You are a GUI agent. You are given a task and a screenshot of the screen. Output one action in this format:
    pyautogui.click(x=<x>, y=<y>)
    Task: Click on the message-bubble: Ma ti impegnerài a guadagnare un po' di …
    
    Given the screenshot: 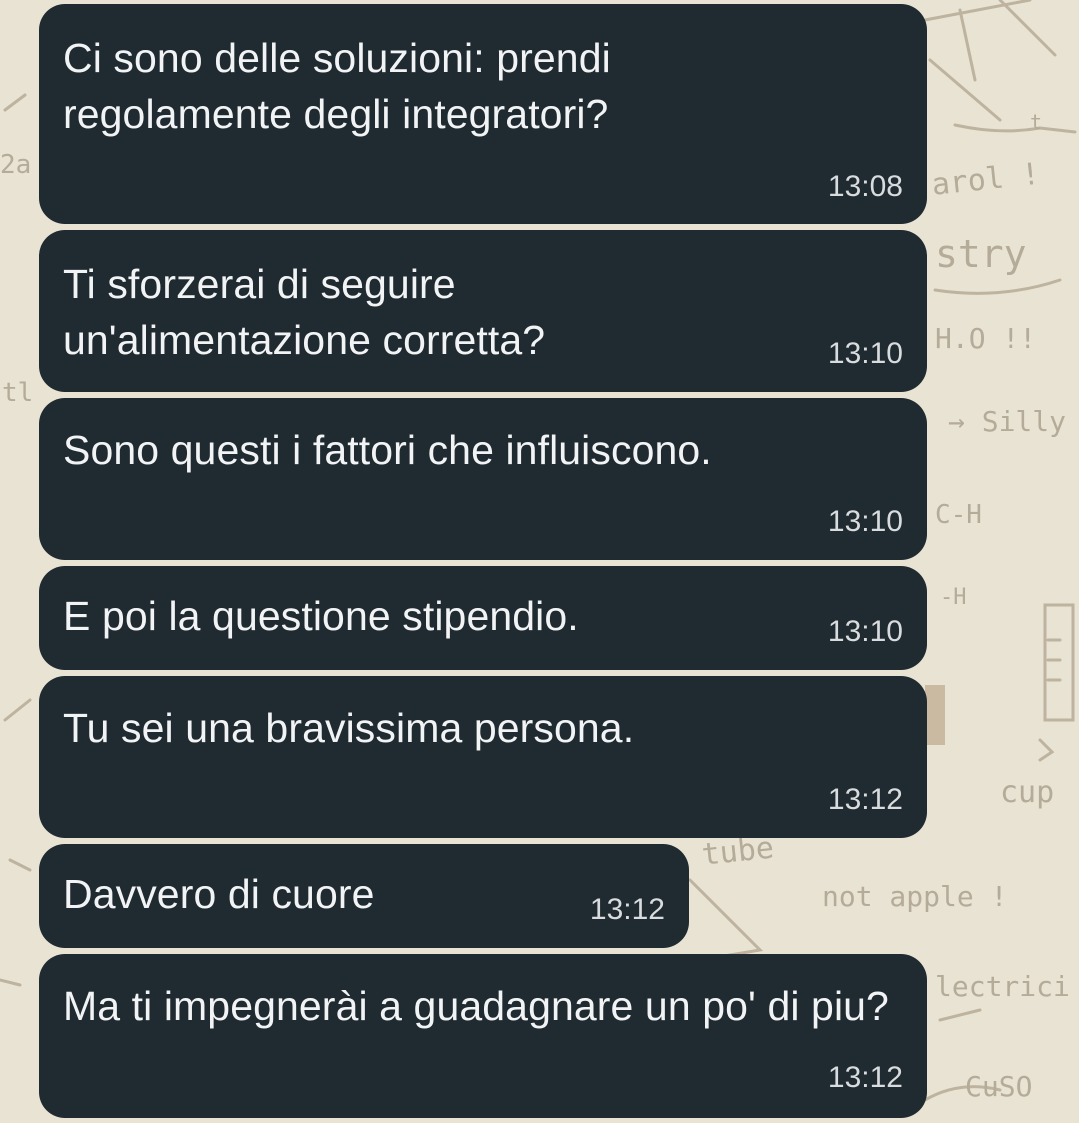 What is the action you would take?
    pyautogui.click(x=483, y=1036)
    